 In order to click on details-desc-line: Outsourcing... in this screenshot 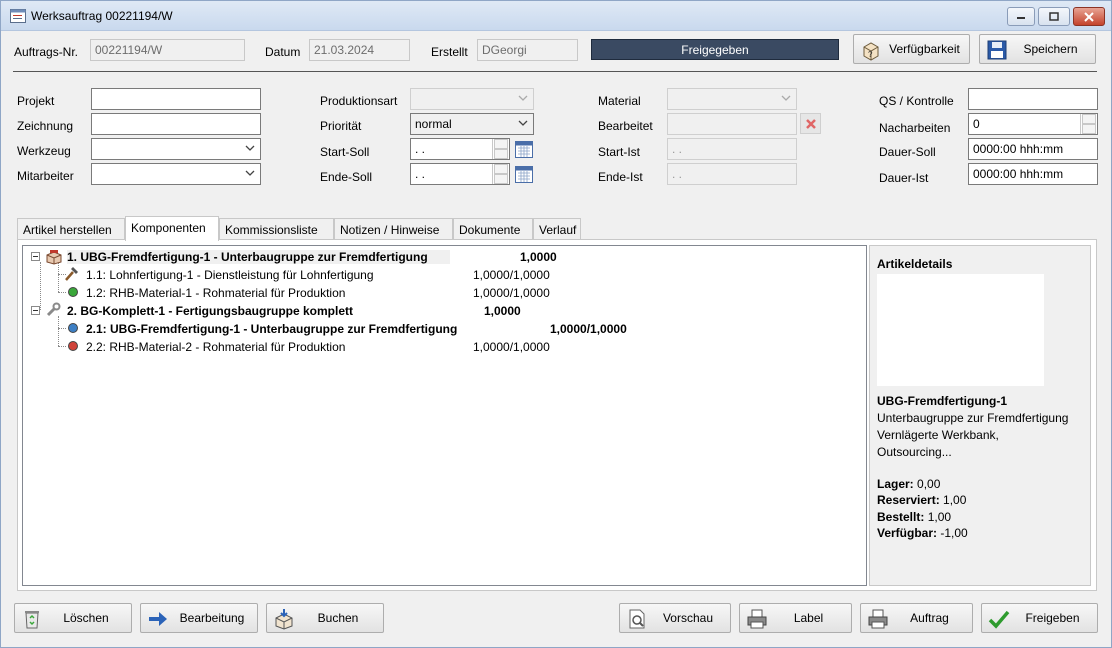, I will do `click(914, 452)`.